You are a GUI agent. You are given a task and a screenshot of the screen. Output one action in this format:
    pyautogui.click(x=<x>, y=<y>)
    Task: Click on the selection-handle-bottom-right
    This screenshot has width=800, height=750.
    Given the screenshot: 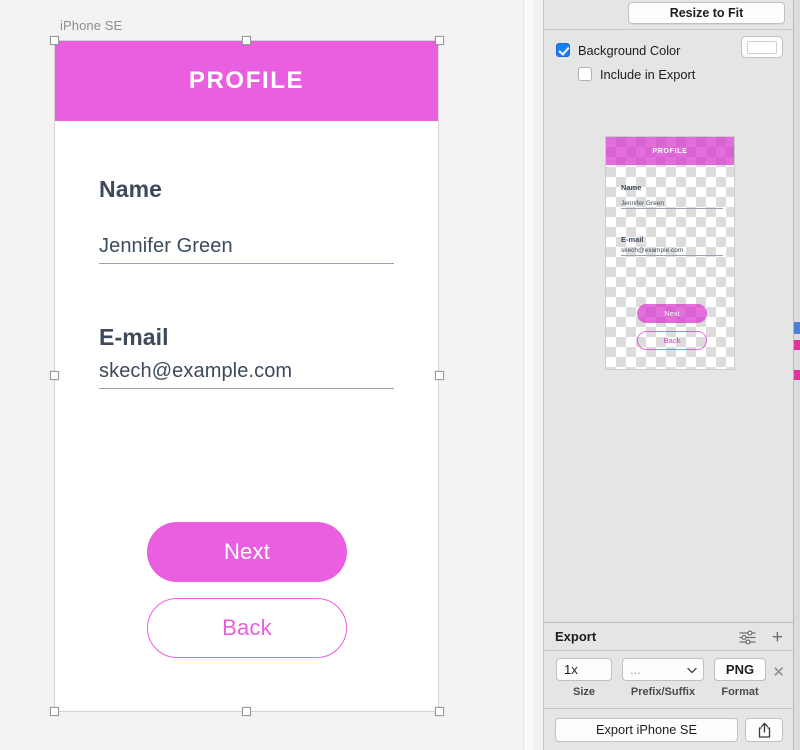 What is the action you would take?
    pyautogui.click(x=439, y=711)
    